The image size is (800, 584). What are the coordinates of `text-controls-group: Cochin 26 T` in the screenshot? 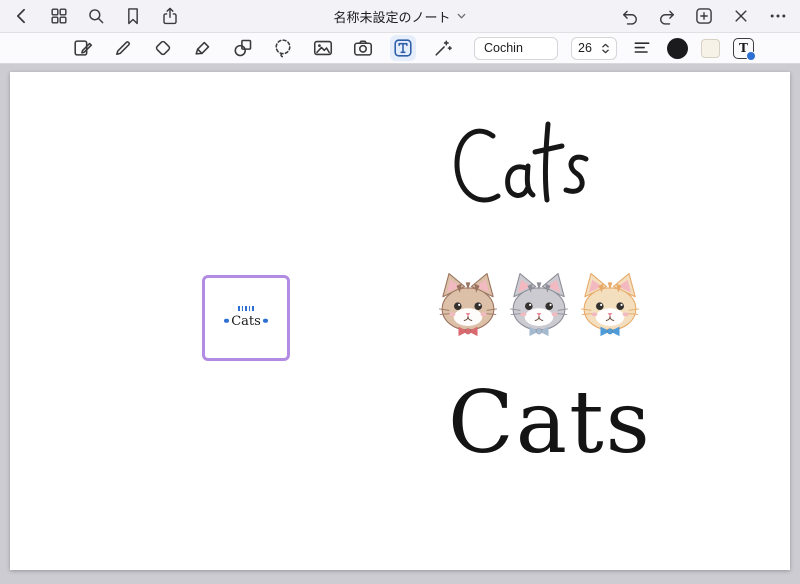 It's located at (615, 48).